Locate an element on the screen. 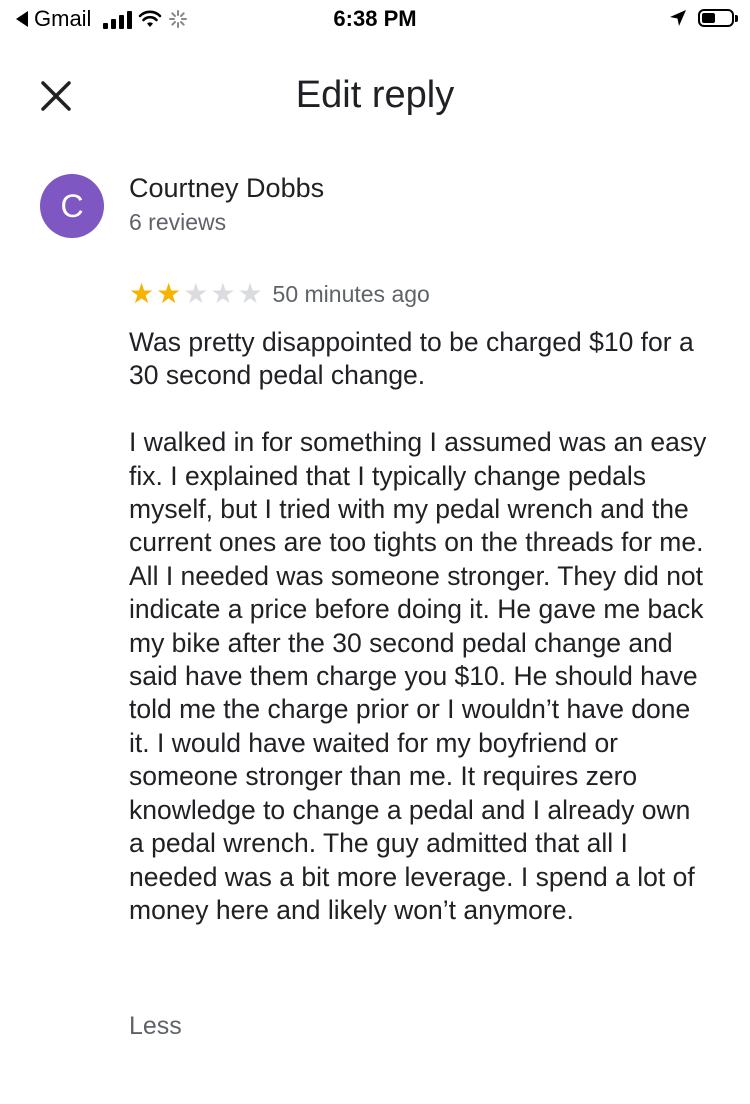 The width and height of the screenshot is (750, 1104). page-title: Edit reply is located at coordinates (375, 95).